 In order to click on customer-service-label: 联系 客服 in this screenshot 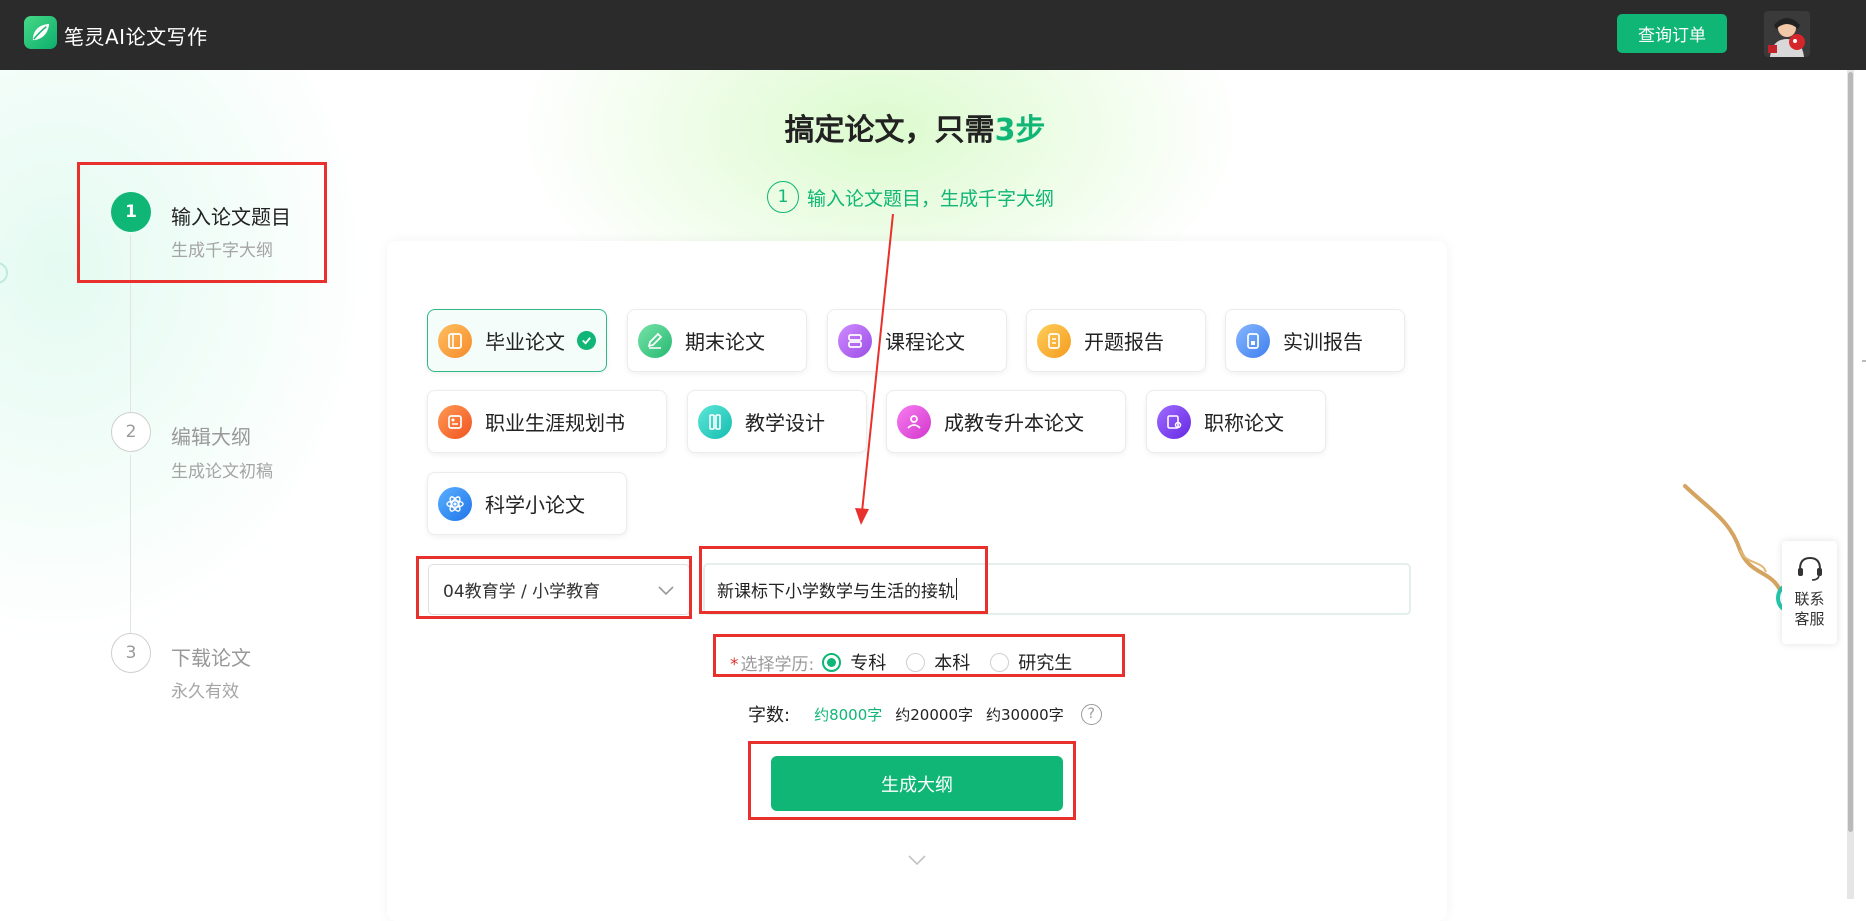, I will do `click(1809, 609)`.